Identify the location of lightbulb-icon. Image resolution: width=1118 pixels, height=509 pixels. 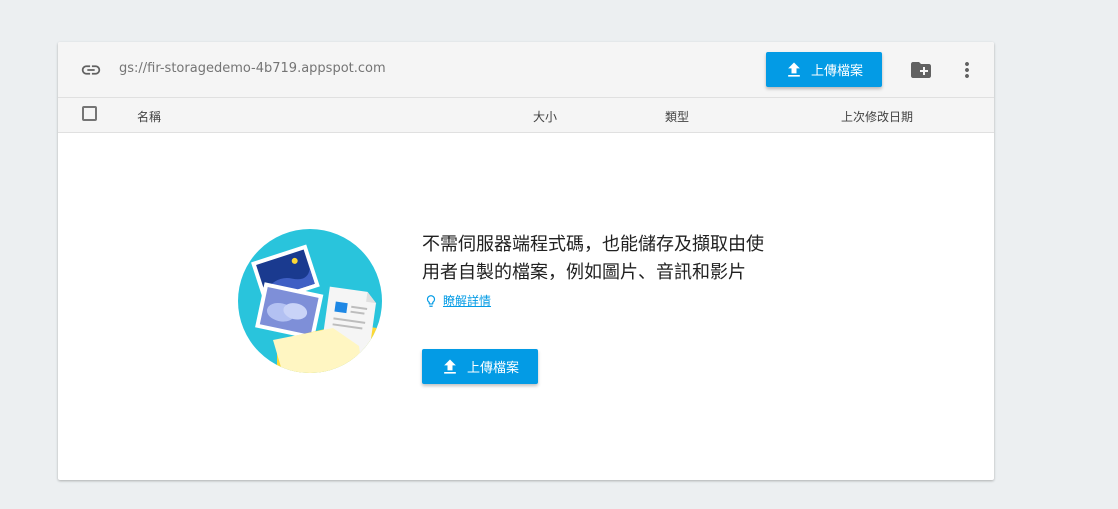
(431, 300).